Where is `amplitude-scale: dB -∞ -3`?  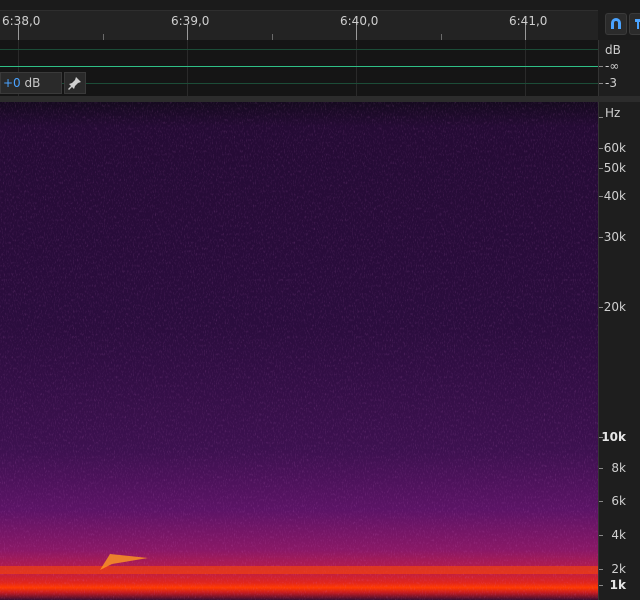
amplitude-scale: dB -∞ -3 is located at coordinates (619, 68).